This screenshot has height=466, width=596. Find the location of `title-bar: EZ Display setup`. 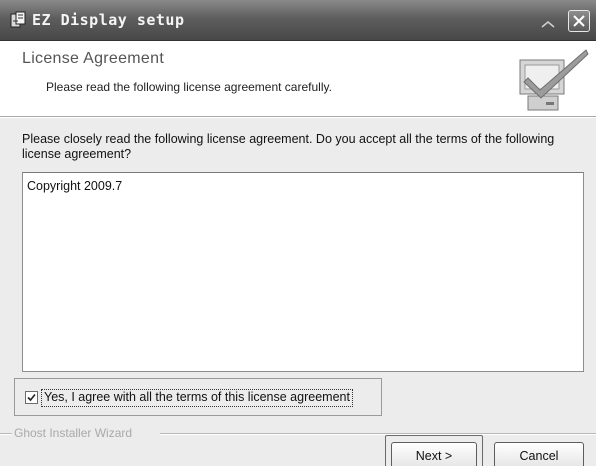

title-bar: EZ Display setup is located at coordinates (298, 20).